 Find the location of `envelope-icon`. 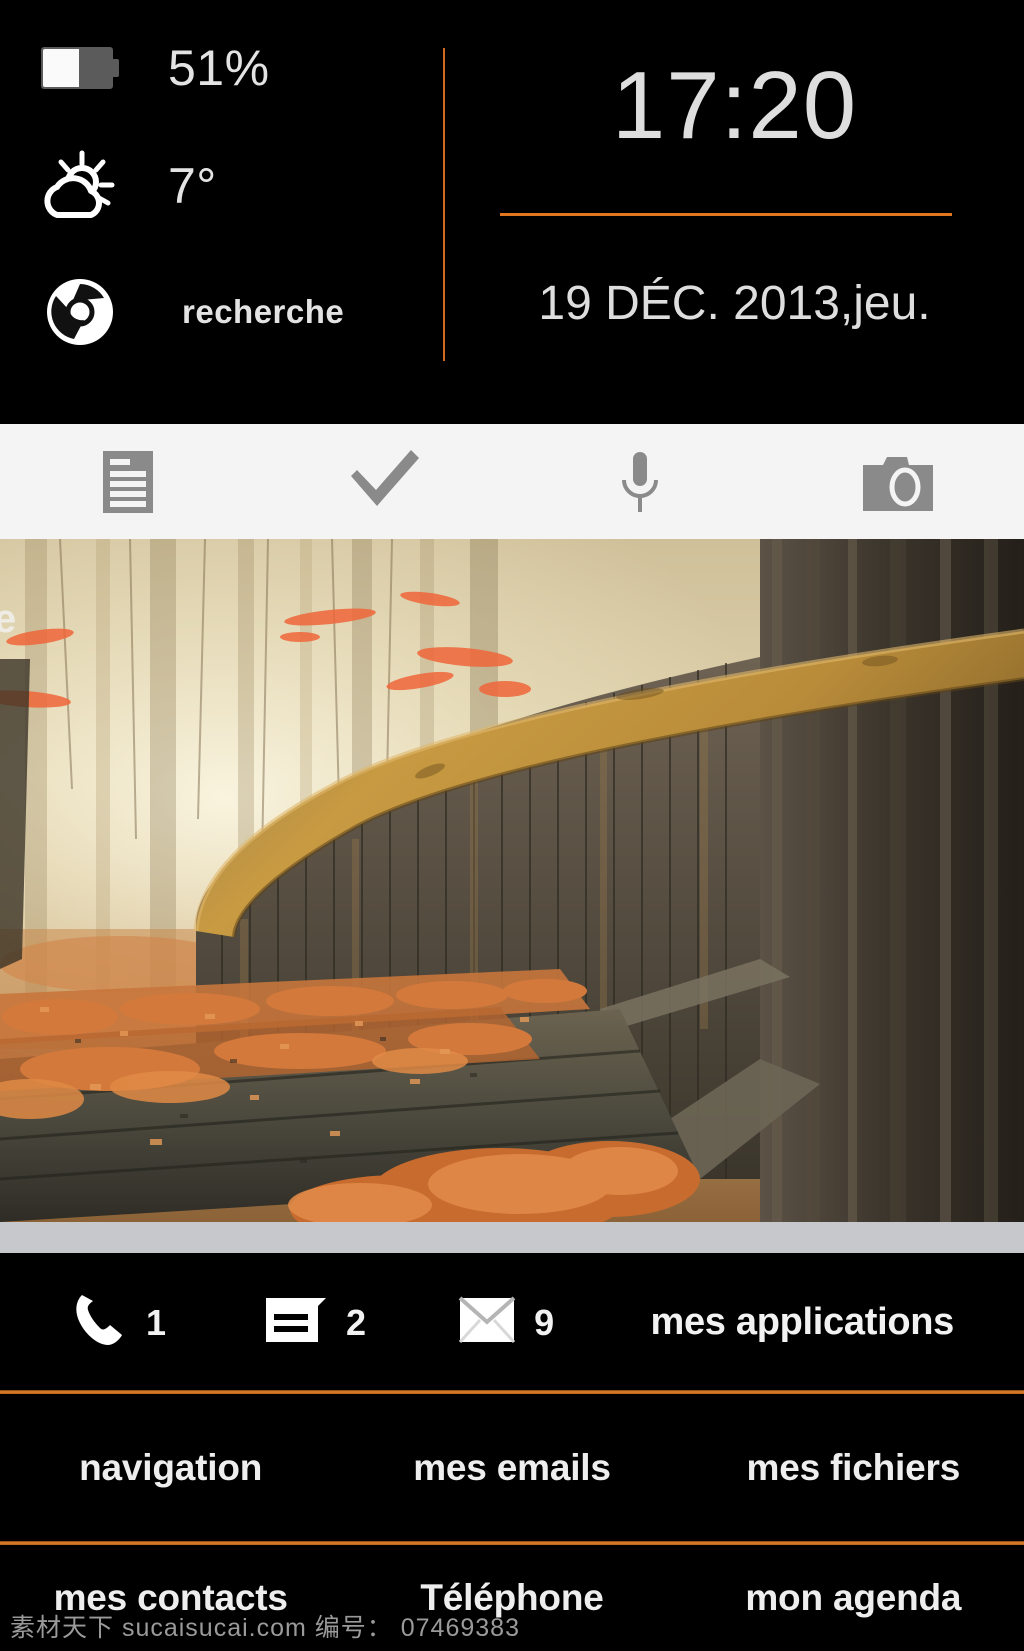

envelope-icon is located at coordinates (487, 1322).